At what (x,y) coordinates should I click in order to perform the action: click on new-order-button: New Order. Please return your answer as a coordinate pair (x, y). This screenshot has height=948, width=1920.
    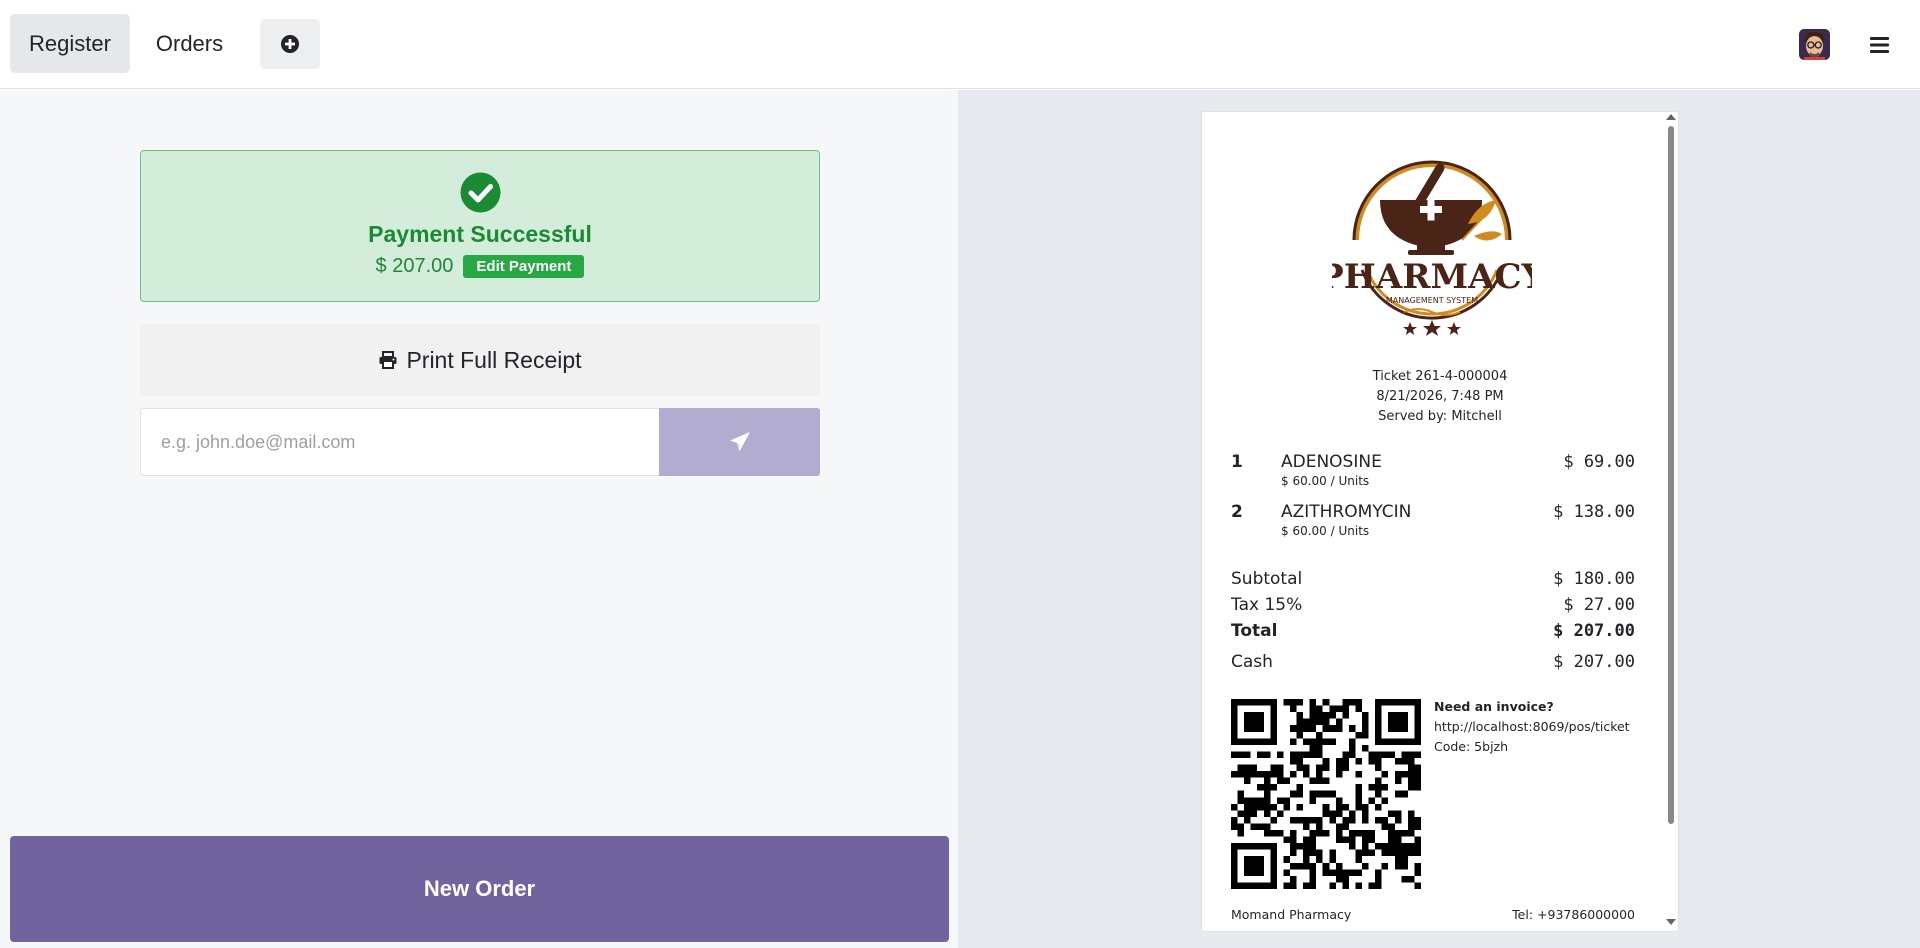
    Looking at the image, I should click on (479, 889).